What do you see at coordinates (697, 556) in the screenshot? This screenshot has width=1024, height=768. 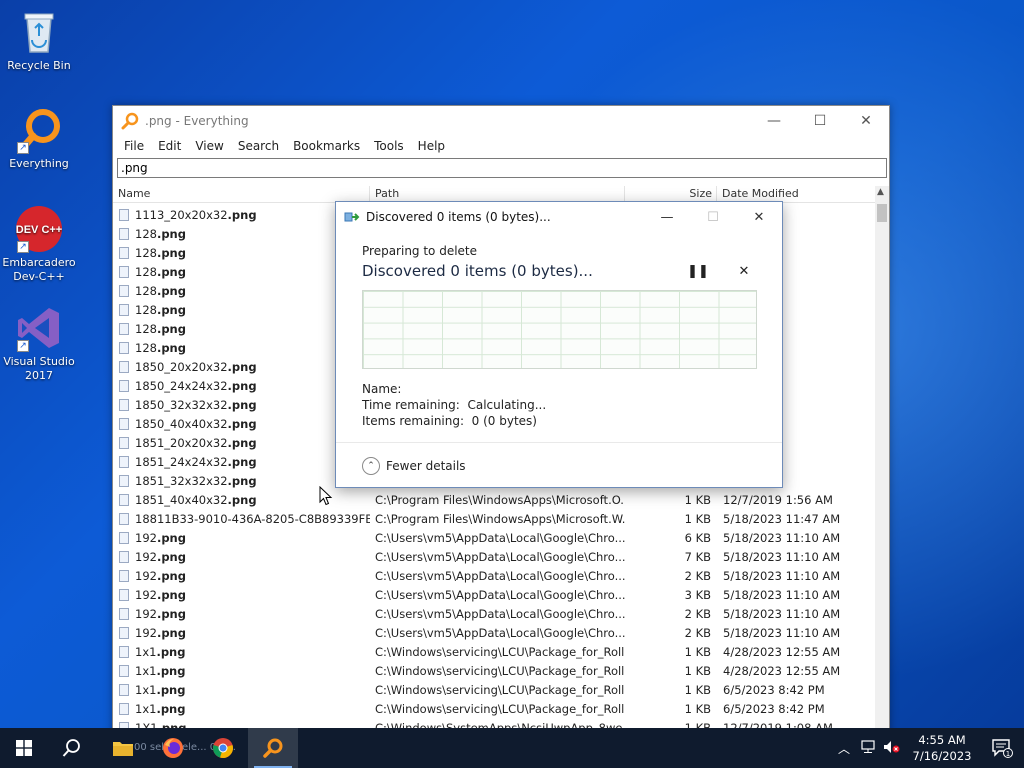 I see `cell-size: 7 KB` at bounding box center [697, 556].